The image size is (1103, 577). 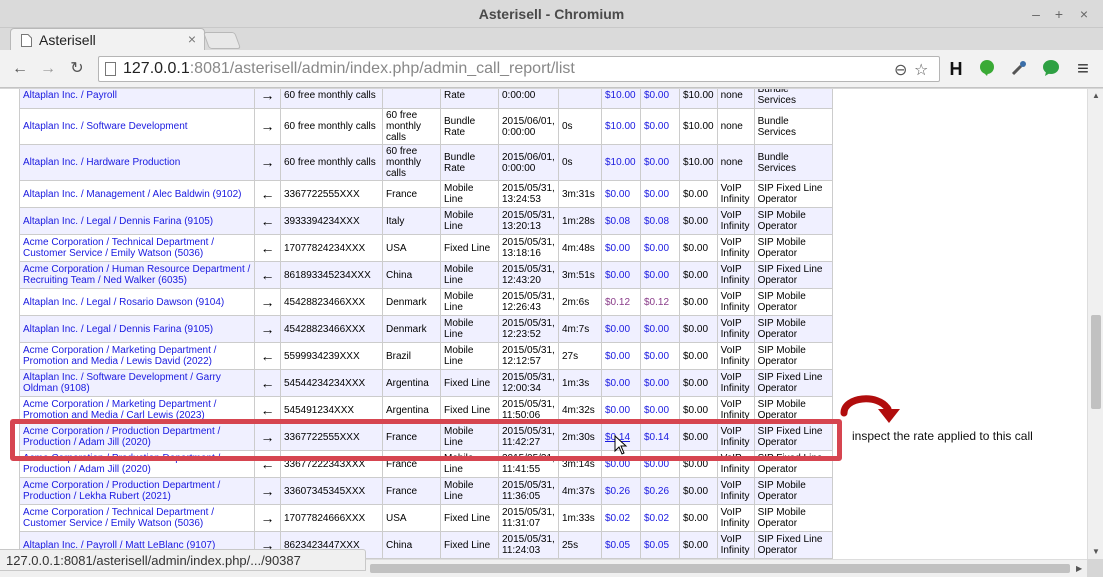 What do you see at coordinates (1096, 362) in the screenshot?
I see `vertical-scroll-thumb` at bounding box center [1096, 362].